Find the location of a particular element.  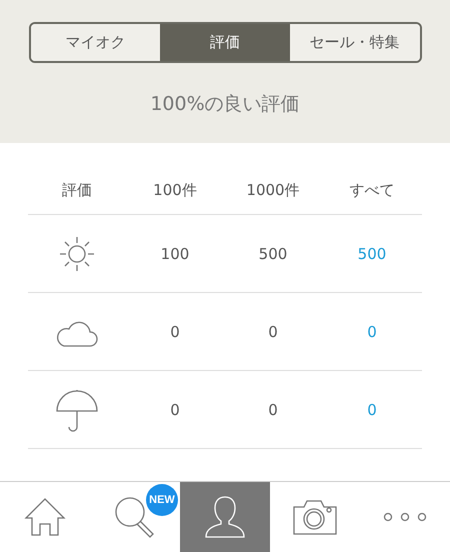

table-cell: 100 is located at coordinates (175, 253).